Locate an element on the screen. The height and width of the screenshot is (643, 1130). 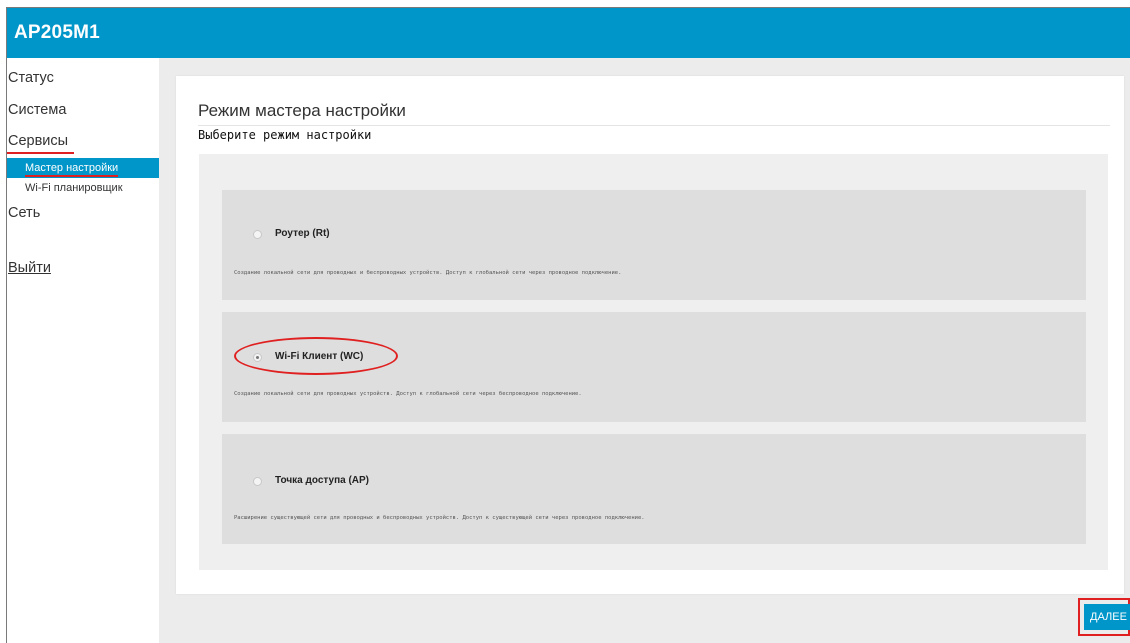
sidebar-item-logout: Выйти is located at coordinates (29, 268).